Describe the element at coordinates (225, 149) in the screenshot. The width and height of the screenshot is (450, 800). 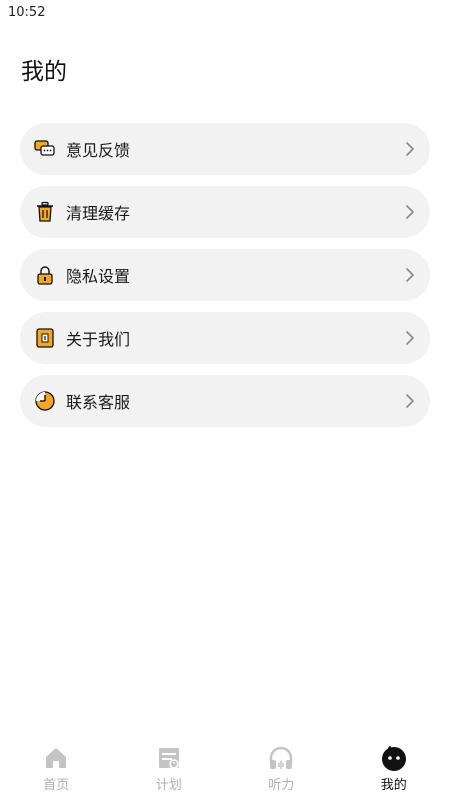
I see `menu-item-feedback: 意见反馈` at that location.